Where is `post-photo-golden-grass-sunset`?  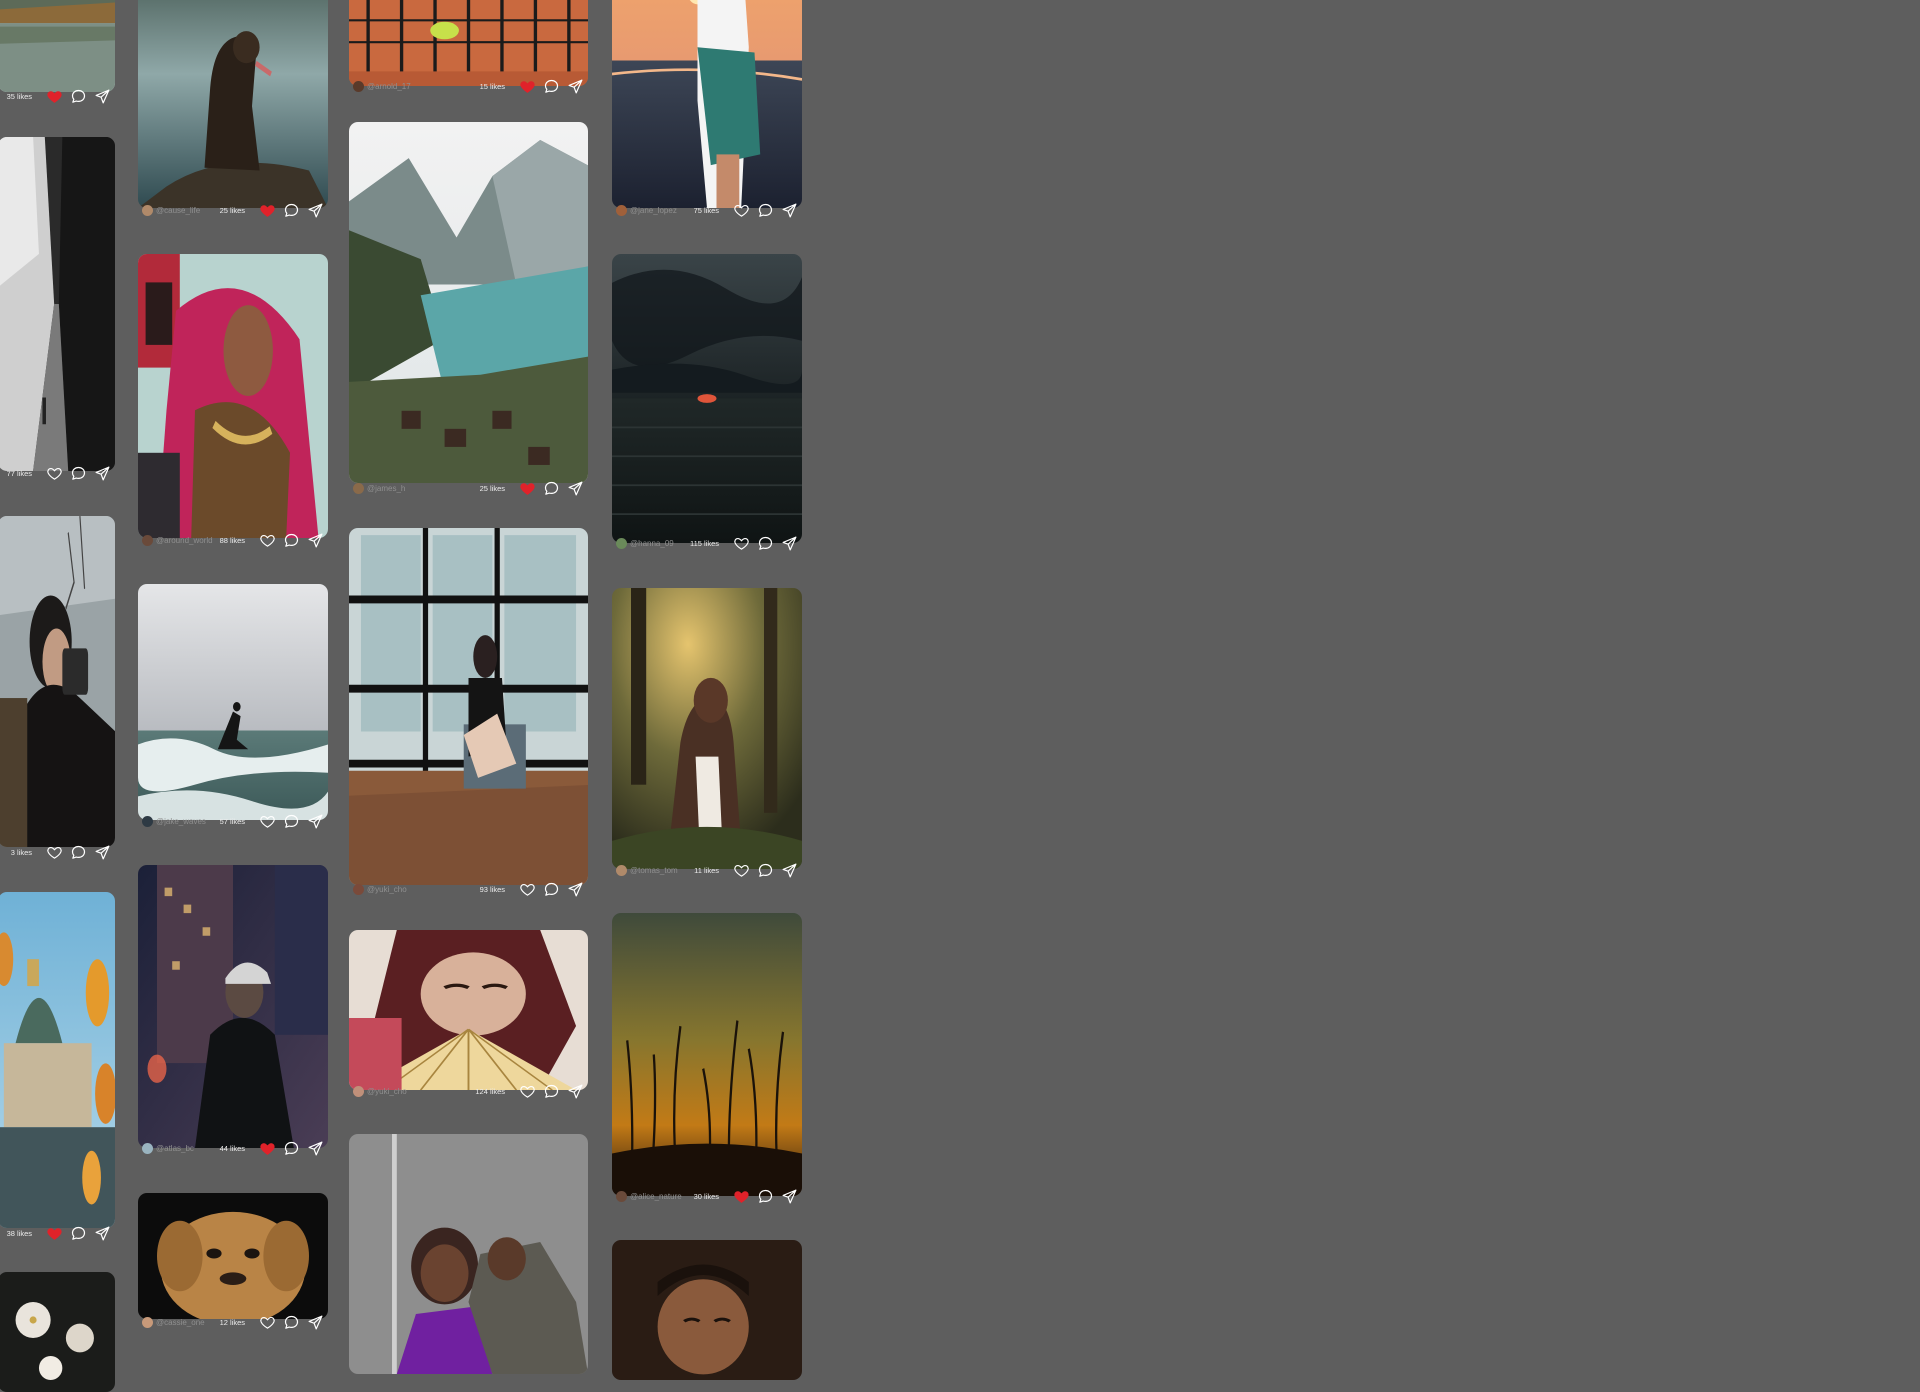 post-photo-golden-grass-sunset is located at coordinates (707, 1054).